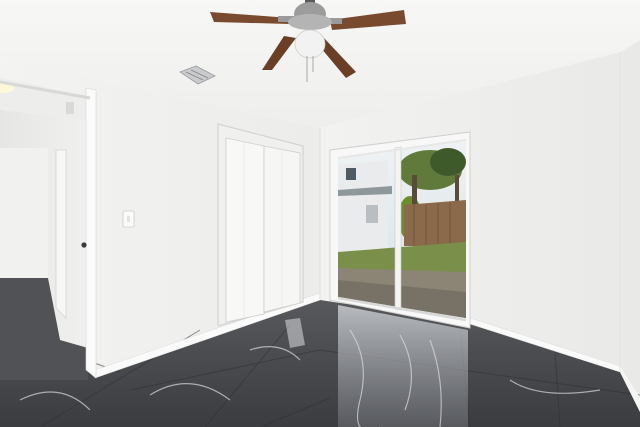 The width and height of the screenshot is (640, 427). I want to click on fan-light, so click(310, 44).